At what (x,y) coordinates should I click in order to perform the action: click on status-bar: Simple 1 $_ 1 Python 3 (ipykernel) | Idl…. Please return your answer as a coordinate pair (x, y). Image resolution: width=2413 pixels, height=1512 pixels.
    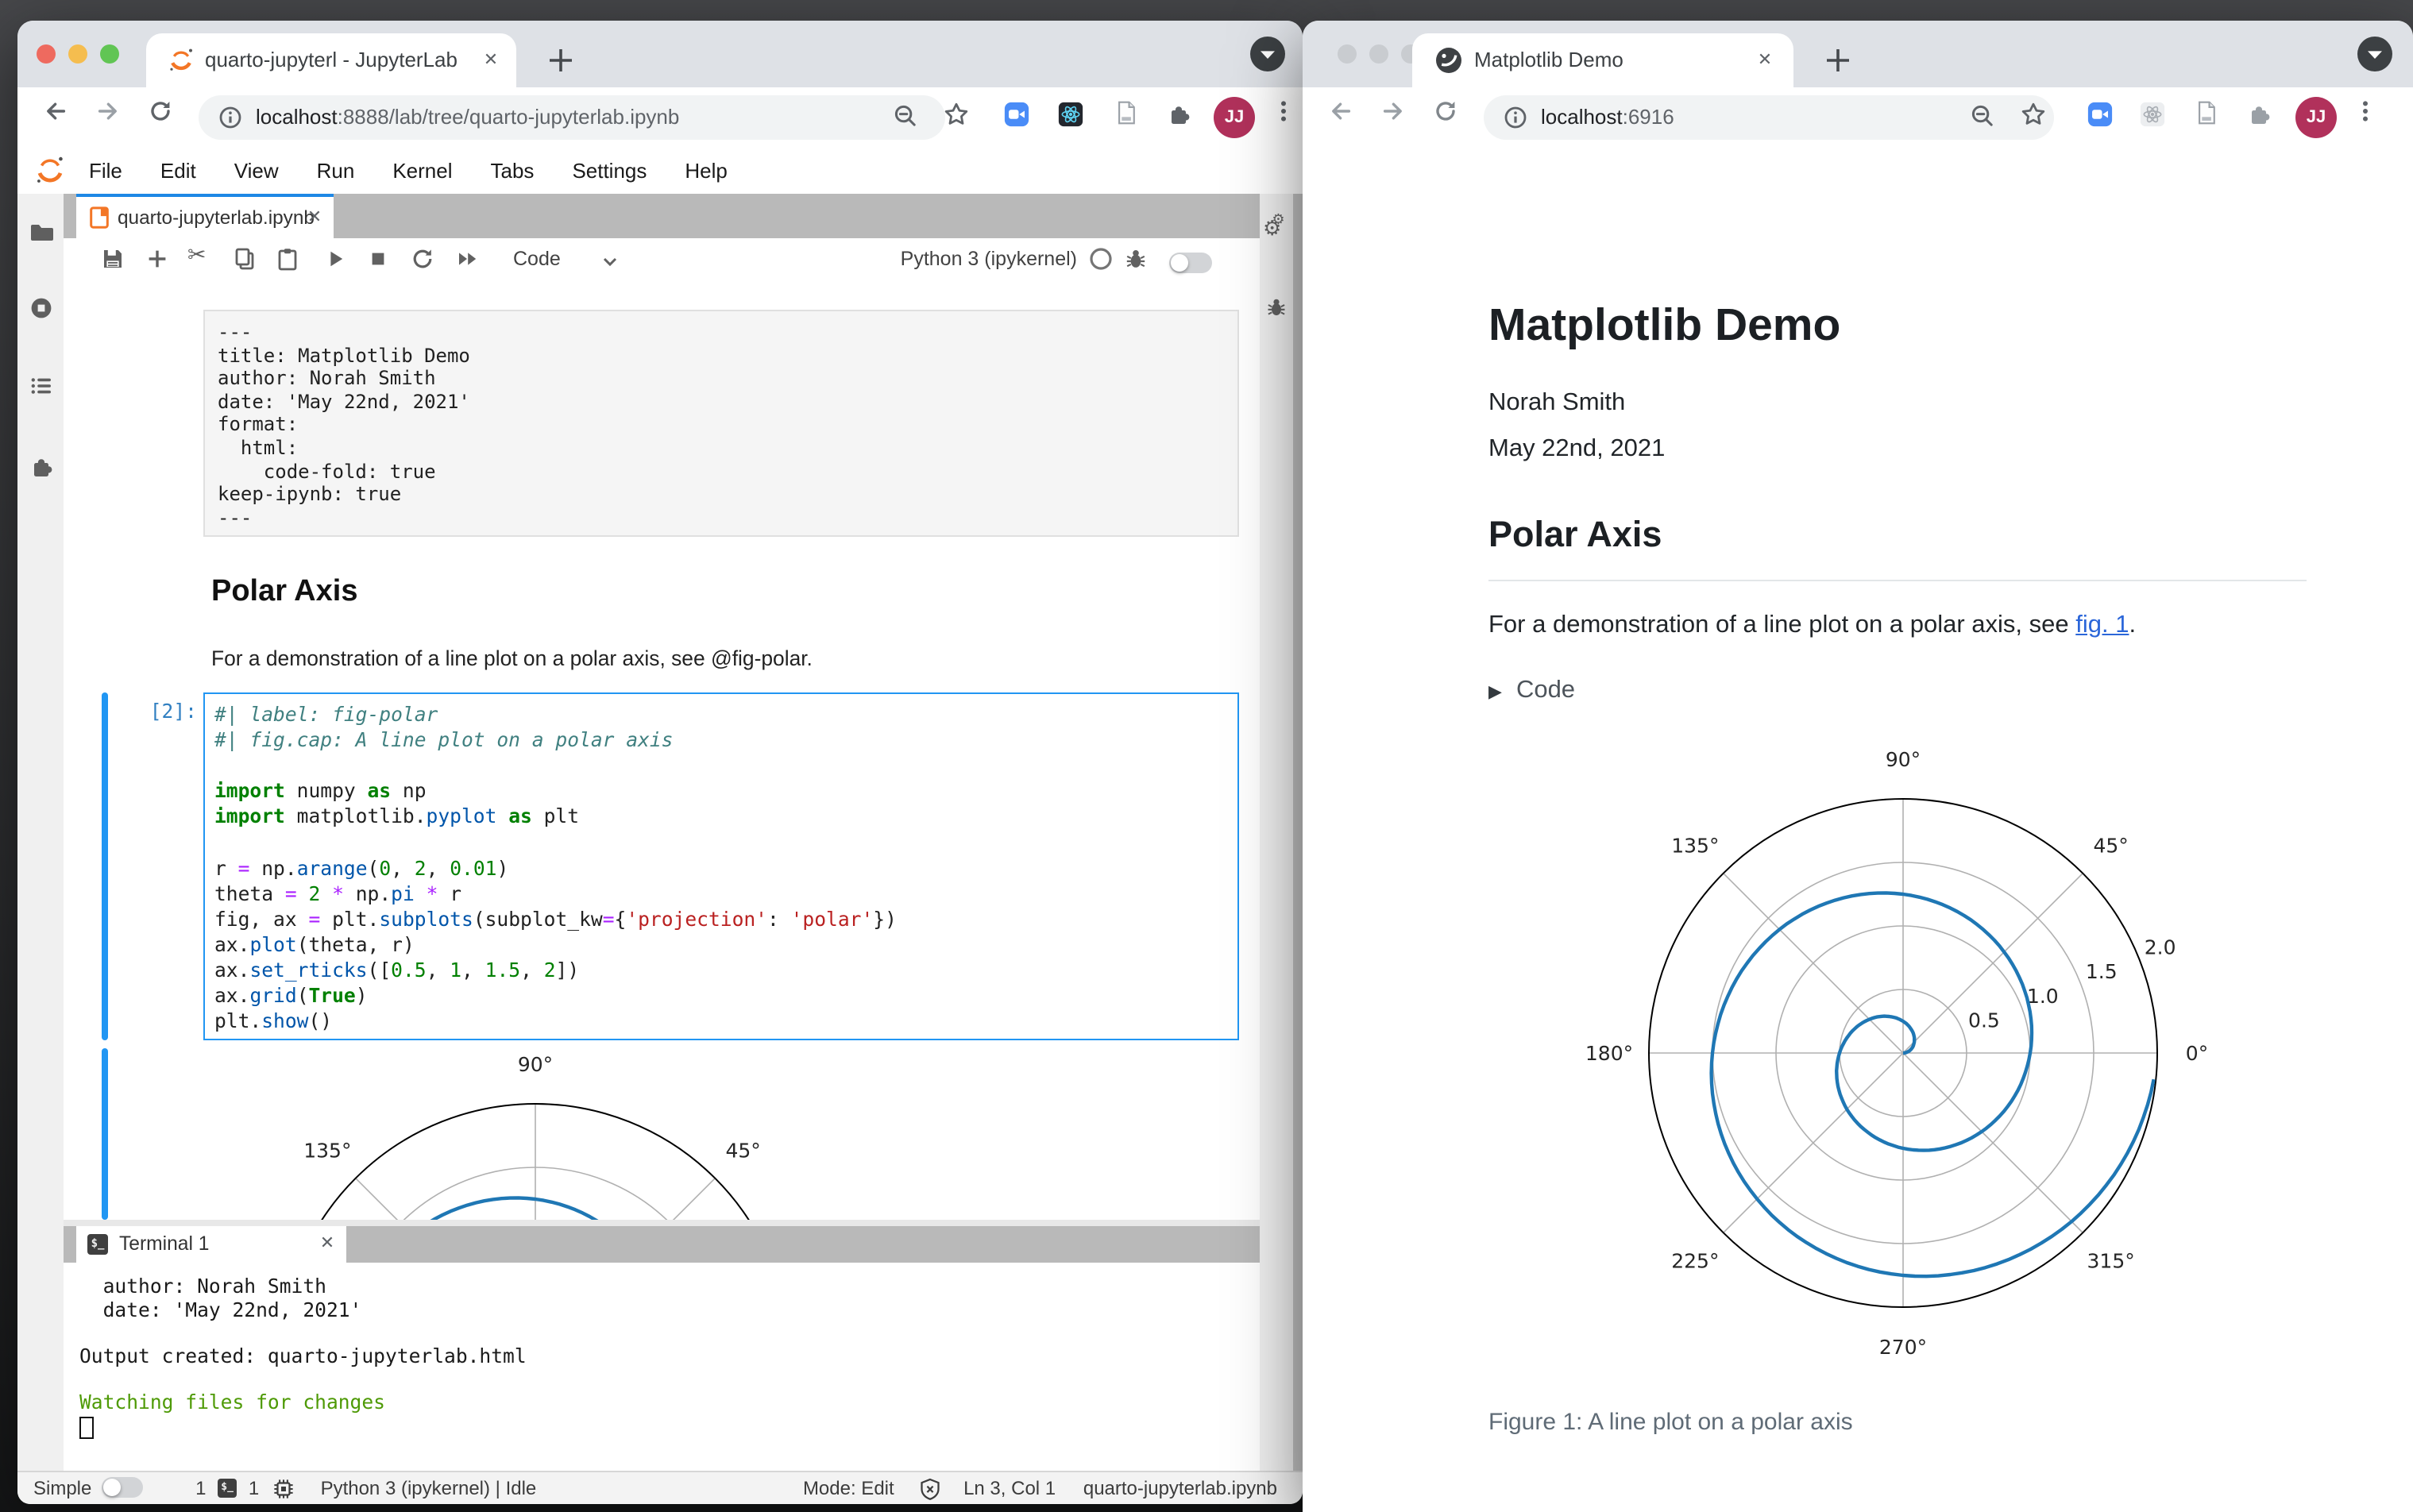
    Looking at the image, I should click on (660, 1487).